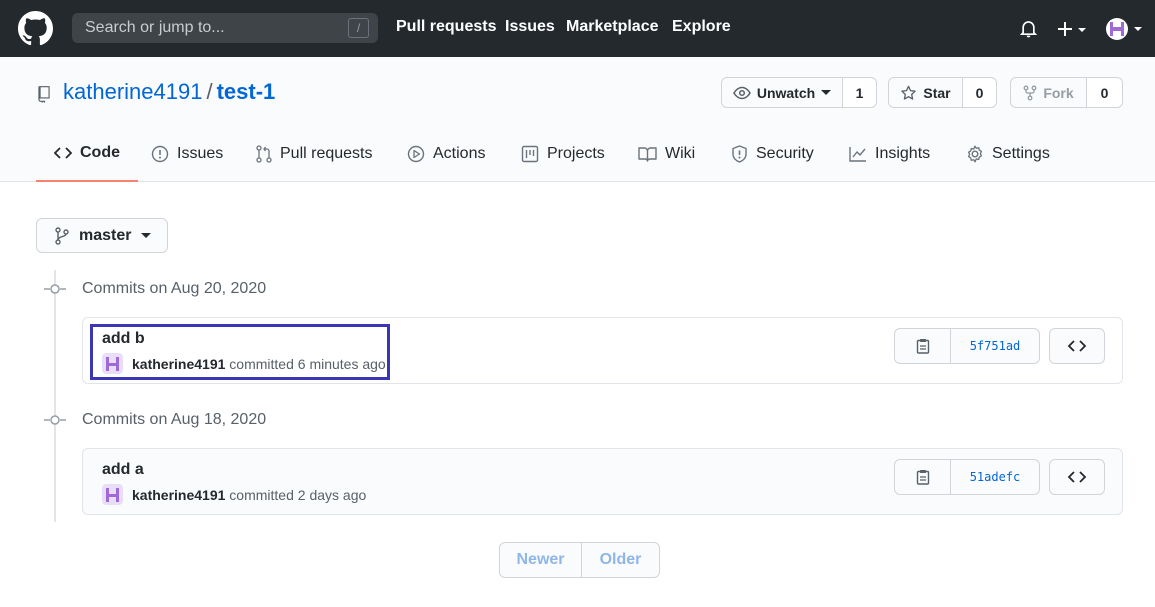 This screenshot has height=607, width=1155. I want to click on repo-owner-link: katherine4191, so click(132, 91).